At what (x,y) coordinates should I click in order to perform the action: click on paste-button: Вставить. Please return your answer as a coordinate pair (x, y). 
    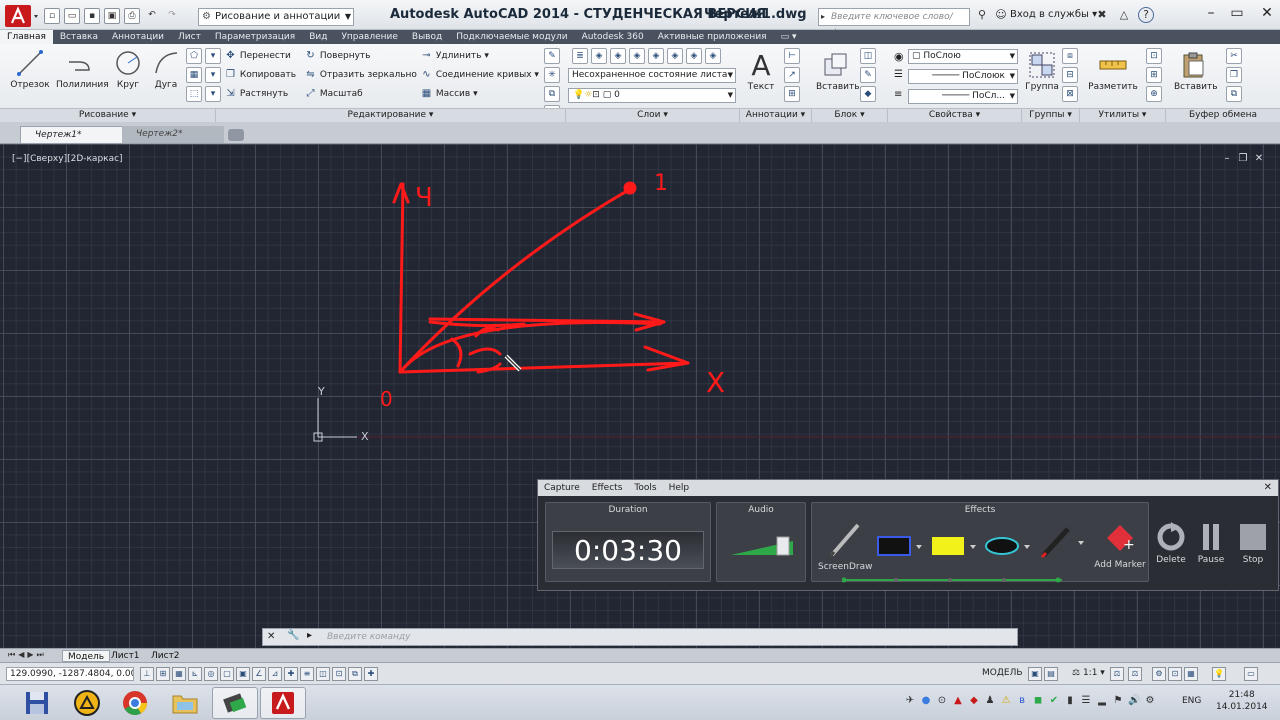
    Looking at the image, I should click on (1196, 70).